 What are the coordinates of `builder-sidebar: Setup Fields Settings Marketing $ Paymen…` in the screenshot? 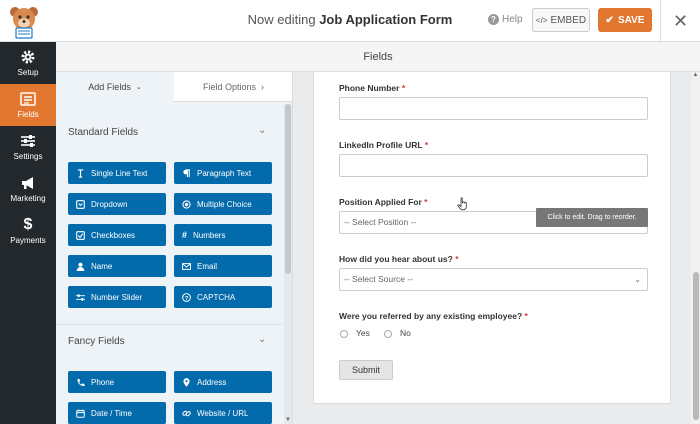 It's located at (28, 233).